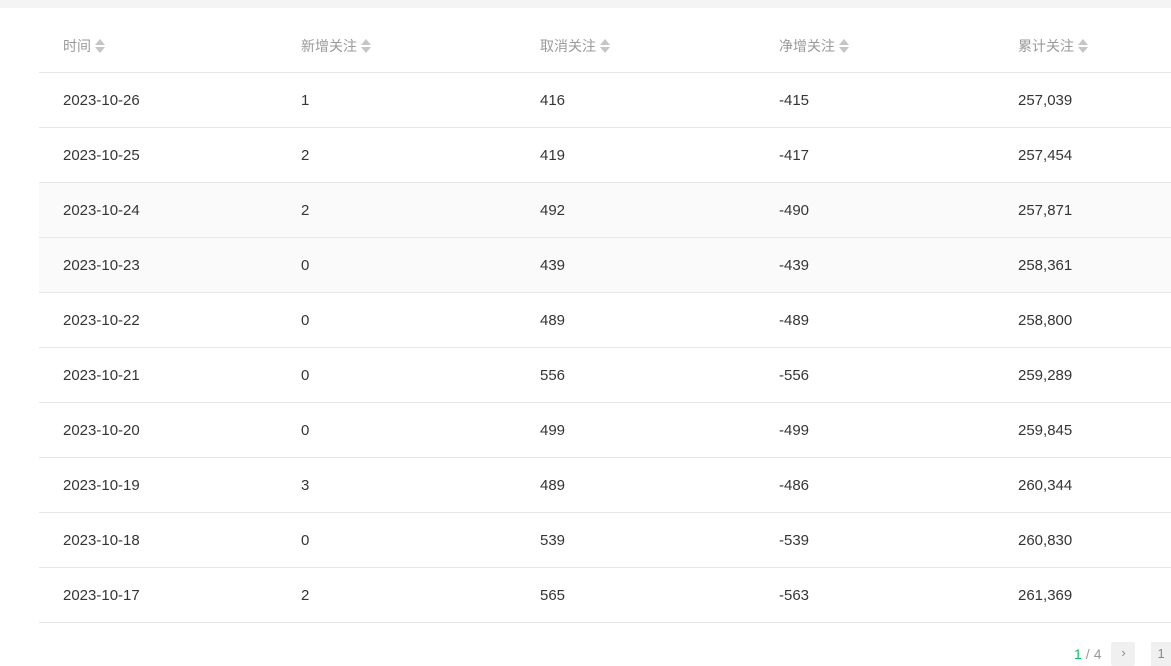 Image resolution: width=1171 pixels, height=666 pixels. Describe the element at coordinates (874, 540) in the screenshot. I see `cell-net-follows: -539` at that location.